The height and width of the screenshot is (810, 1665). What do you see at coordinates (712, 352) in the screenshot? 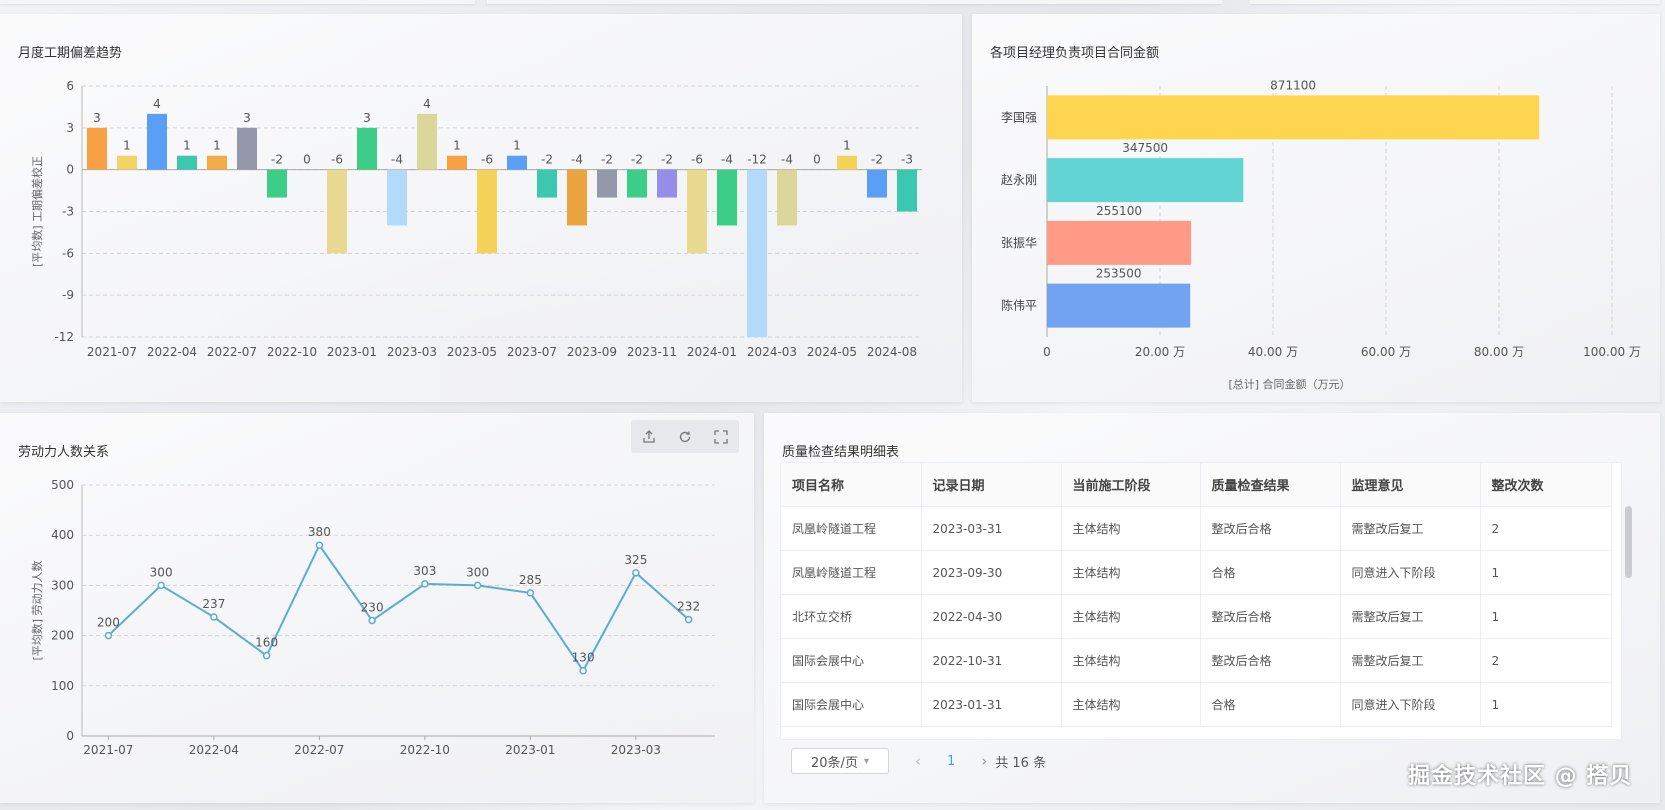
I see `x-tick-label: 2024-01` at bounding box center [712, 352].